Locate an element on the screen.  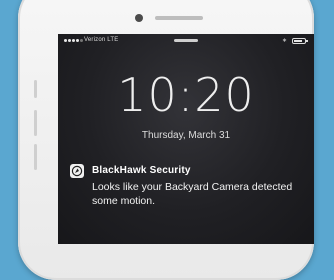
carrier-label: Verizon LTE is located at coordinates (101, 40).